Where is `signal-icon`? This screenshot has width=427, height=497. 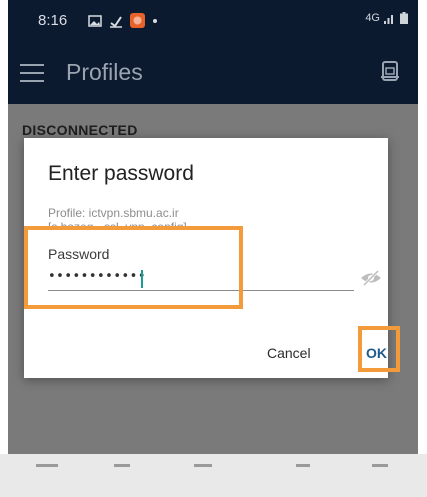 signal-icon is located at coordinates (388, 19).